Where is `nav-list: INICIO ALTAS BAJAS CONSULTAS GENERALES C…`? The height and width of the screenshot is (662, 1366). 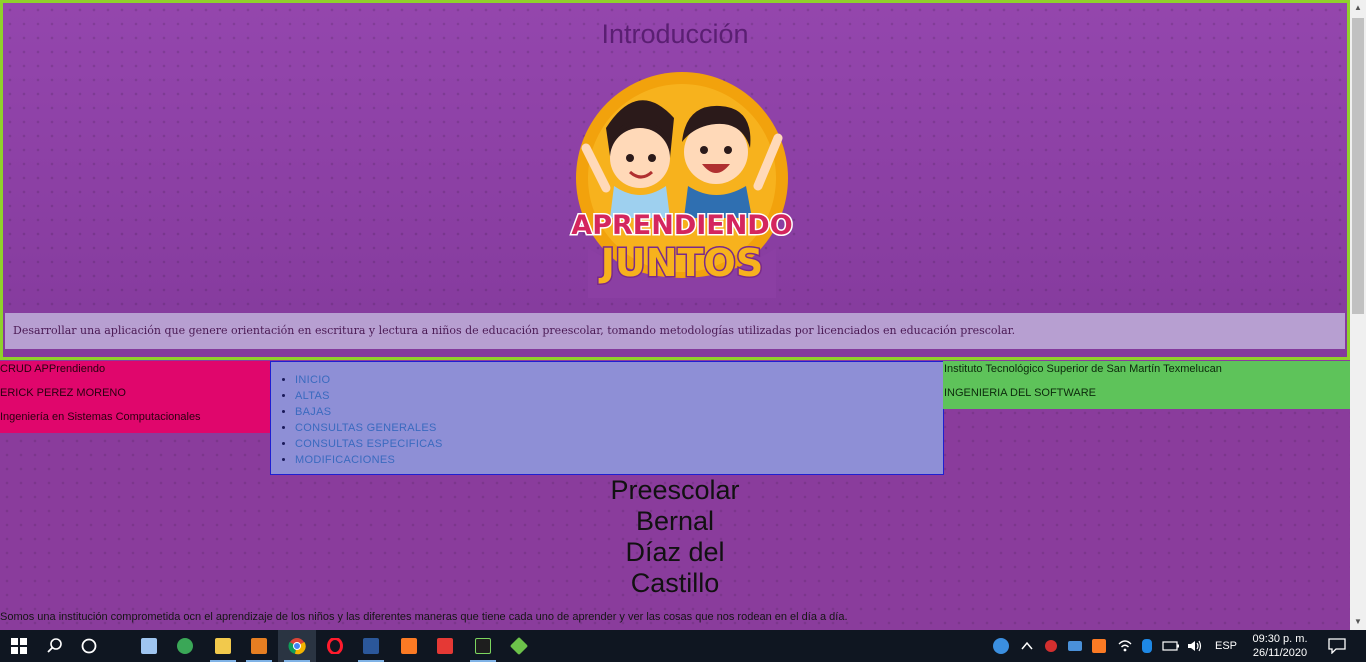
nav-list: INICIO ALTAS BAJAS CONSULTAS GENERALES C… is located at coordinates (369, 420).